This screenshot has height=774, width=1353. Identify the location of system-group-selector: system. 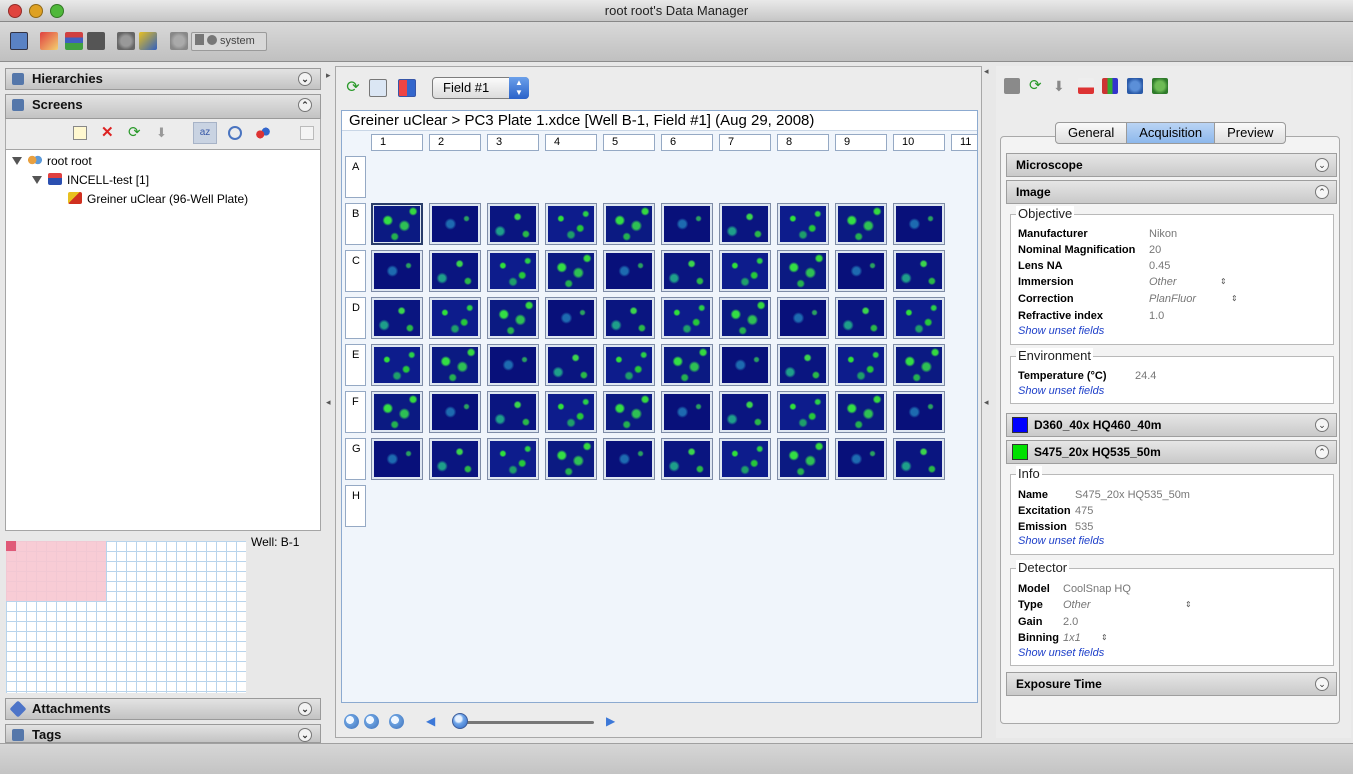
(229, 41).